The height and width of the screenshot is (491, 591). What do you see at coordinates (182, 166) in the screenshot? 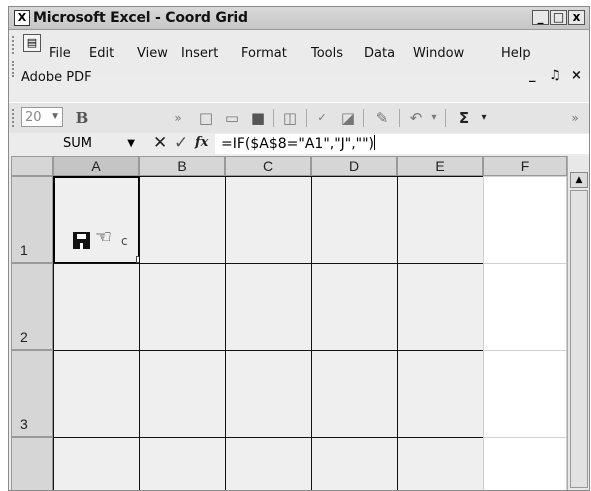
I see `column-header-b: B` at bounding box center [182, 166].